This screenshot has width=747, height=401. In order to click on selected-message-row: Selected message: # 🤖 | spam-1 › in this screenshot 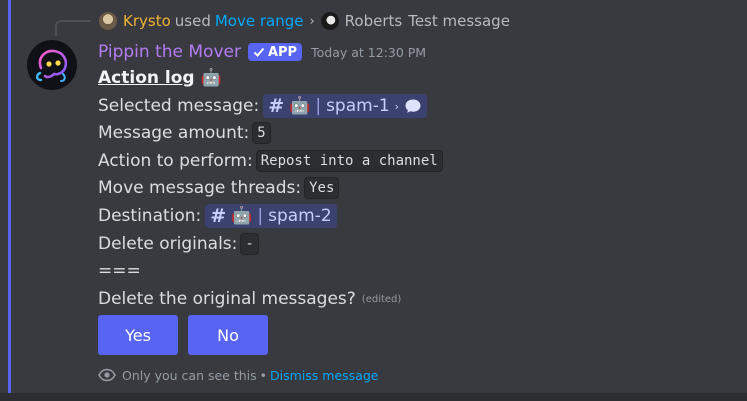, I will do `click(263, 106)`.